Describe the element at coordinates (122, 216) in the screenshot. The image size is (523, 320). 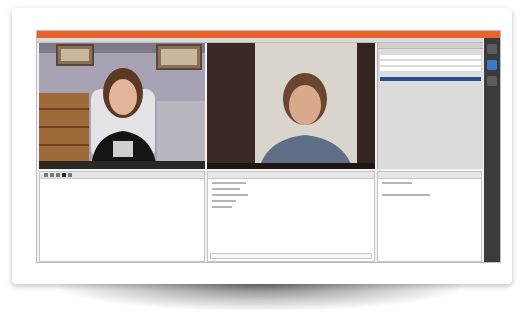
I see `whiteboard-pane` at that location.